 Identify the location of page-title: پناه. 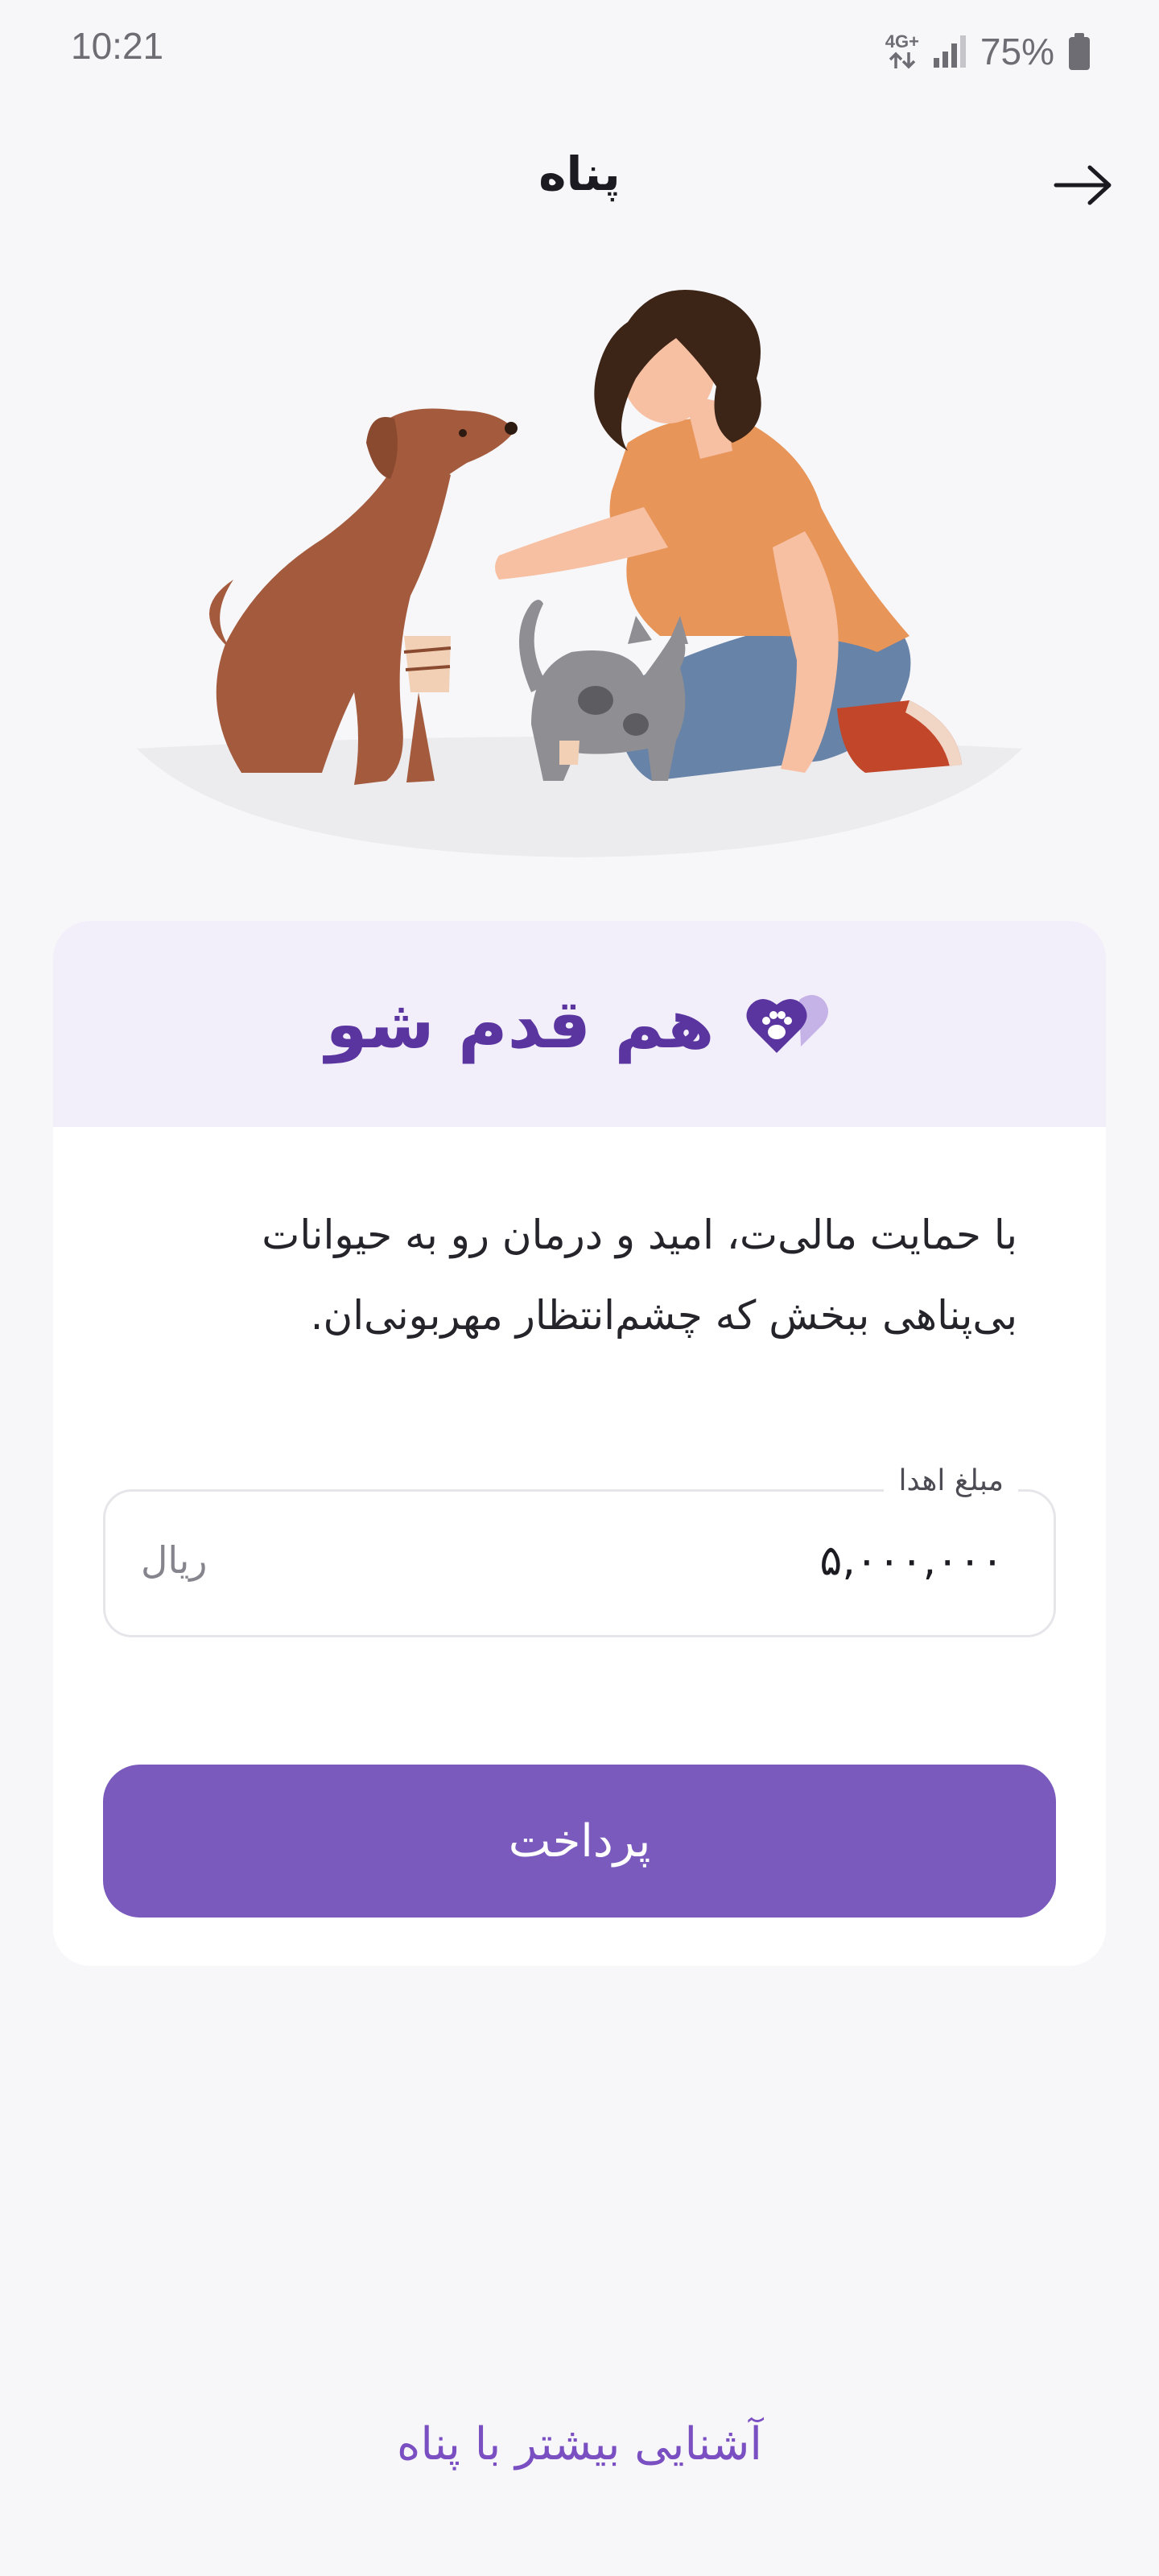
(579, 174).